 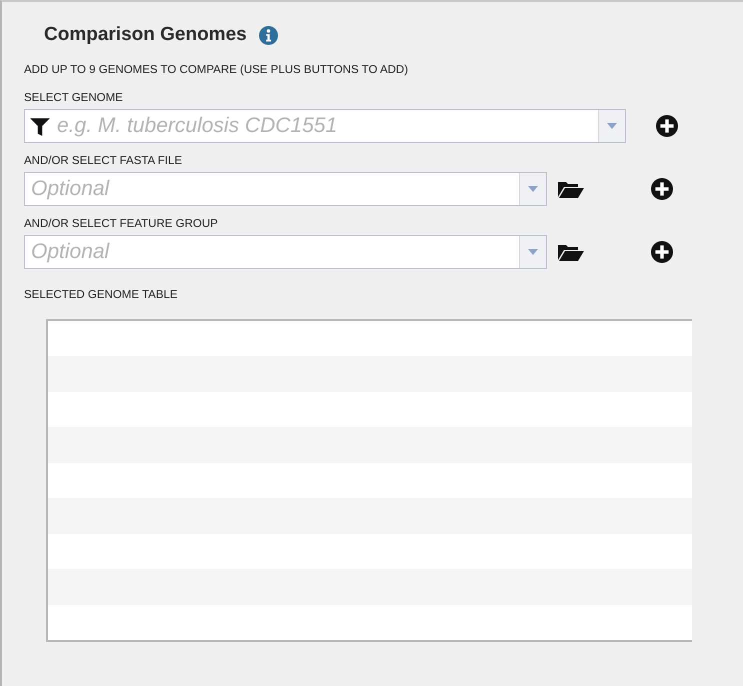 What do you see at coordinates (145, 35) in the screenshot?
I see `panel-title: Comparison Genomes` at bounding box center [145, 35].